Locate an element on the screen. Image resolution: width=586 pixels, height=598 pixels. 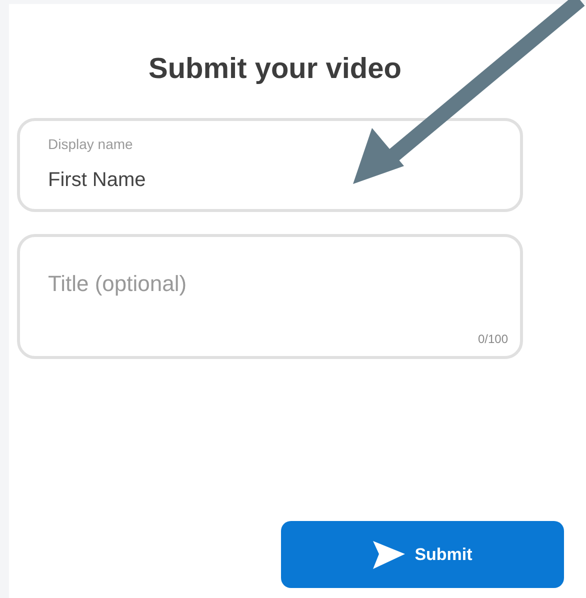
name-input: First Name is located at coordinates (198, 179).